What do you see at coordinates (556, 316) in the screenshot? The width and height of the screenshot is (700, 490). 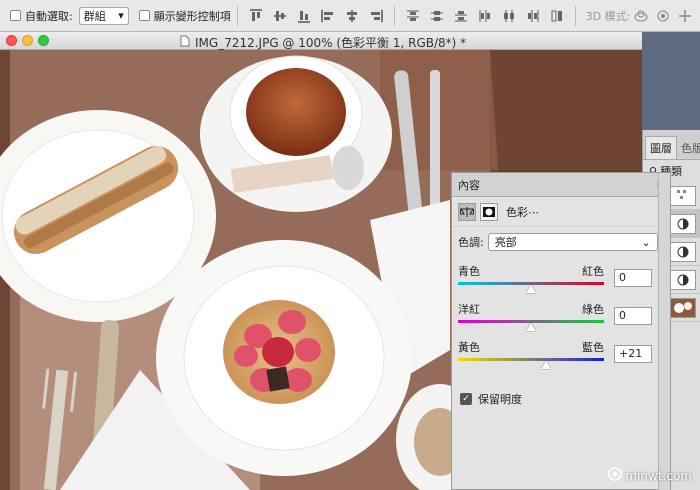 I see `magenta-green-slider: 洋紅 綠色 0` at bounding box center [556, 316].